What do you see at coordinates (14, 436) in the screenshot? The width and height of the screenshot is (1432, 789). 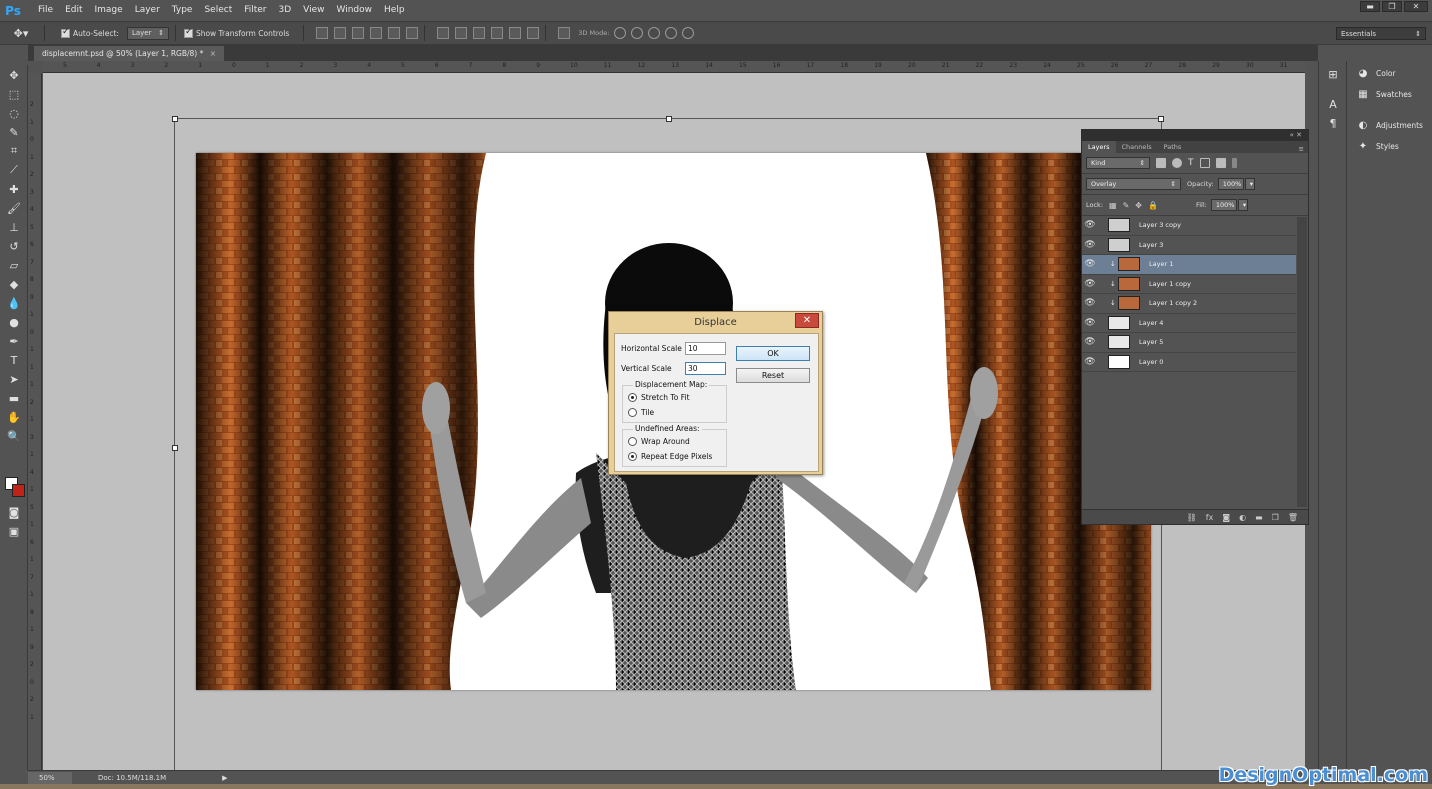 I see `zoom-tool-icon: 🔍` at bounding box center [14, 436].